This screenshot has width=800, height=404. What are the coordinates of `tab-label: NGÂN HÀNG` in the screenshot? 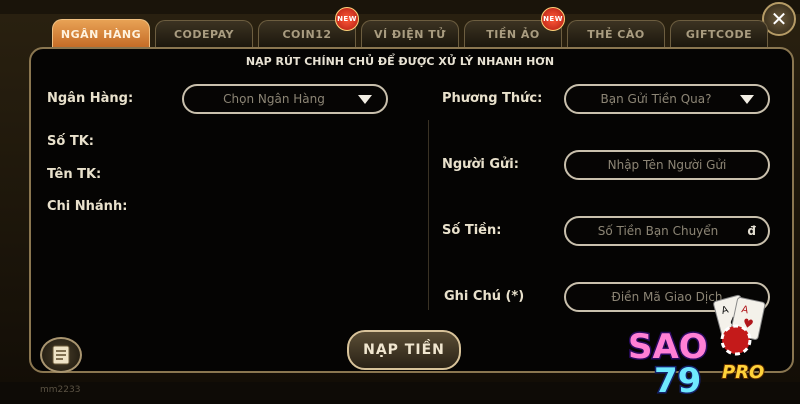 It's located at (101, 34).